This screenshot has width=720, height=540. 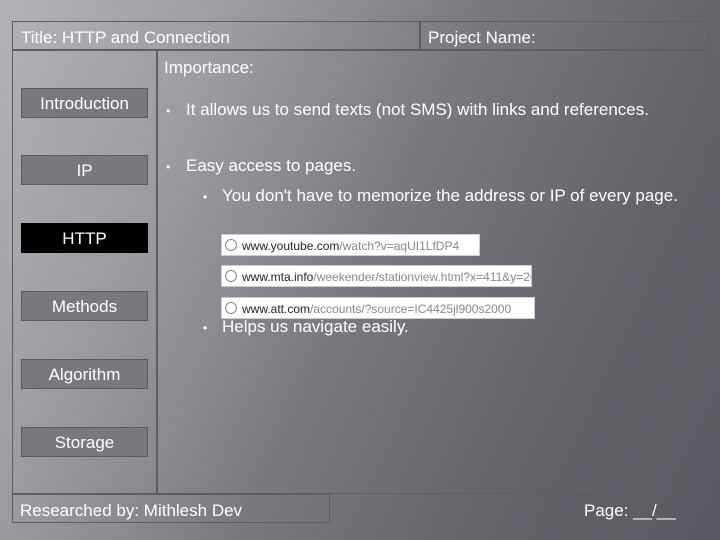 I want to click on sub-bullet-text: Helps us navigate easily., so click(x=315, y=326).